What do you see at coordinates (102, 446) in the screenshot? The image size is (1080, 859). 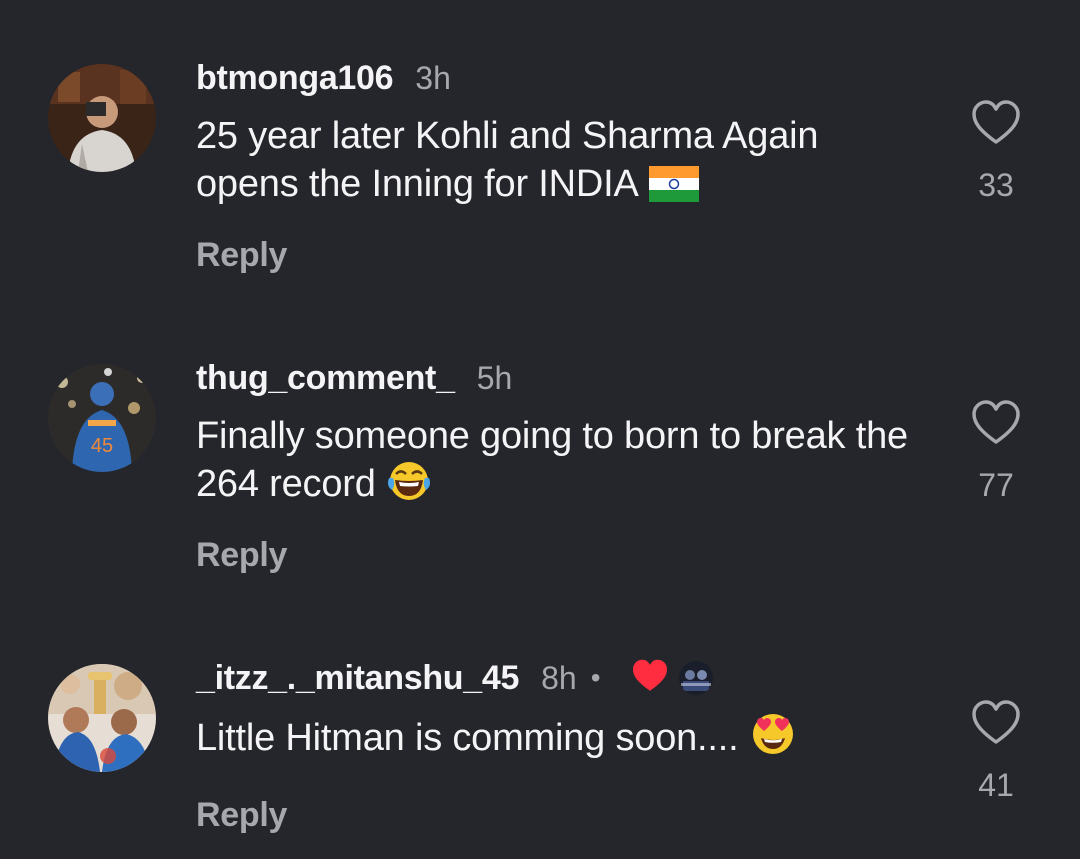 I see `svg-text: 45` at bounding box center [102, 446].